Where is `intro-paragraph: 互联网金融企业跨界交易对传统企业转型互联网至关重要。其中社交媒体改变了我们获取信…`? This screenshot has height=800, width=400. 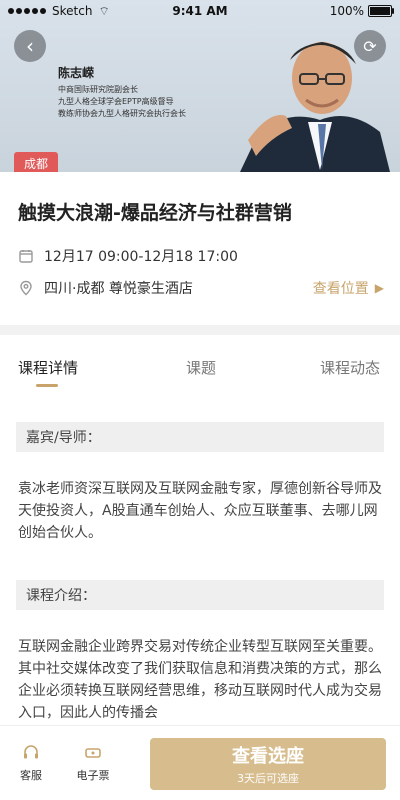 intro-paragraph: 互联网金融企业跨界交易对传统企业转型互联网至关重要。其中社交媒体改变了我们获取信… is located at coordinates (200, 680).